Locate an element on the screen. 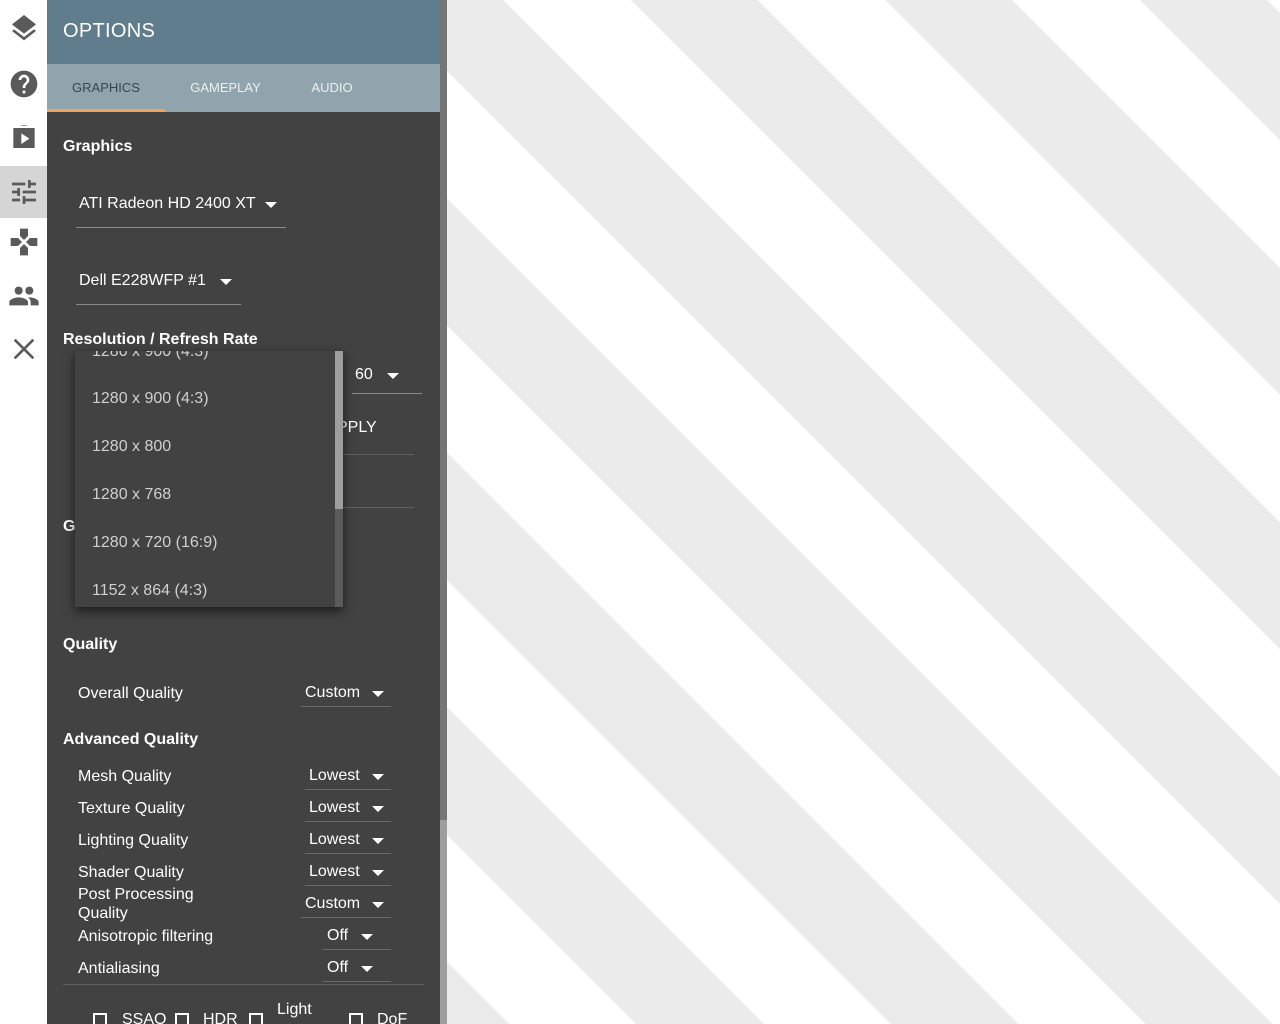  refresh-rate-value: 60 is located at coordinates (364, 374).